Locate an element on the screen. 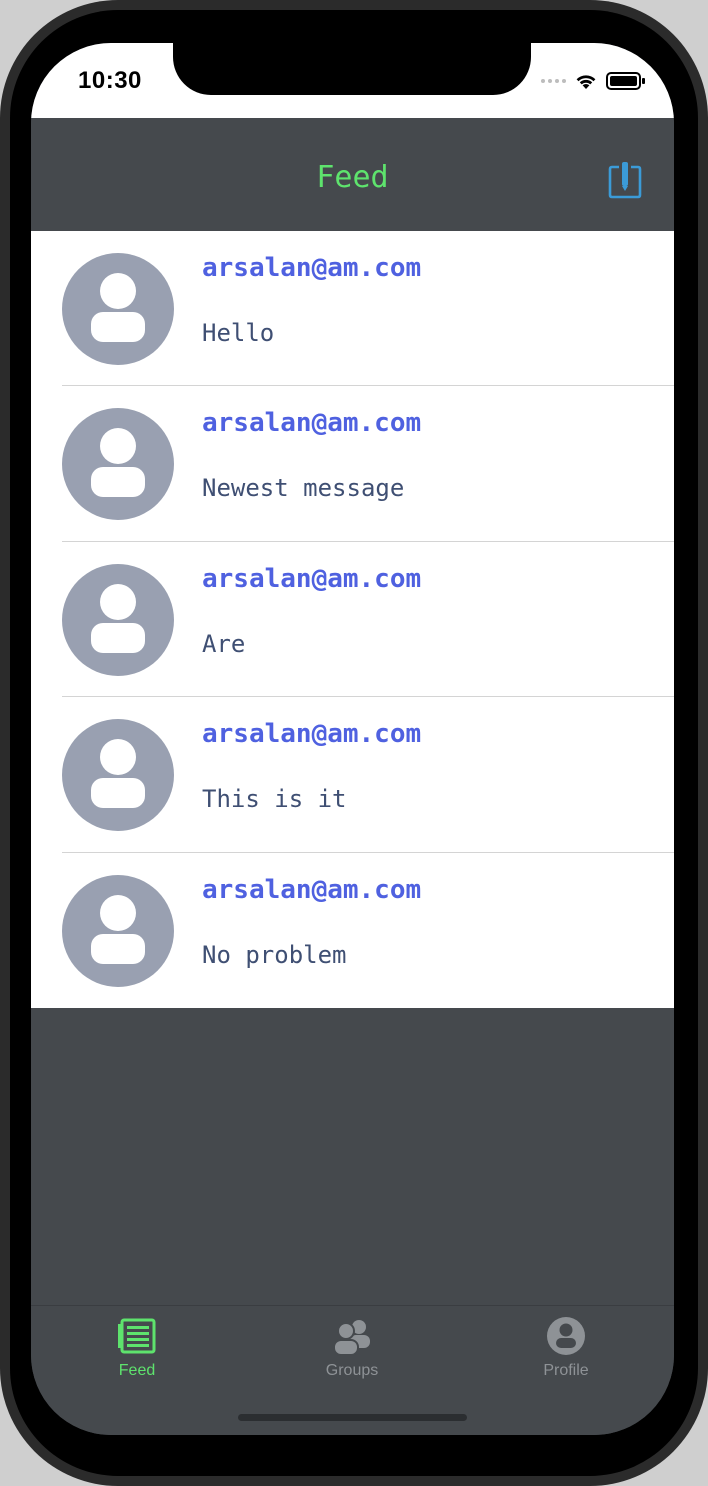 This screenshot has width=708, height=1486. tab-profile: Profile is located at coordinates (566, 1351).